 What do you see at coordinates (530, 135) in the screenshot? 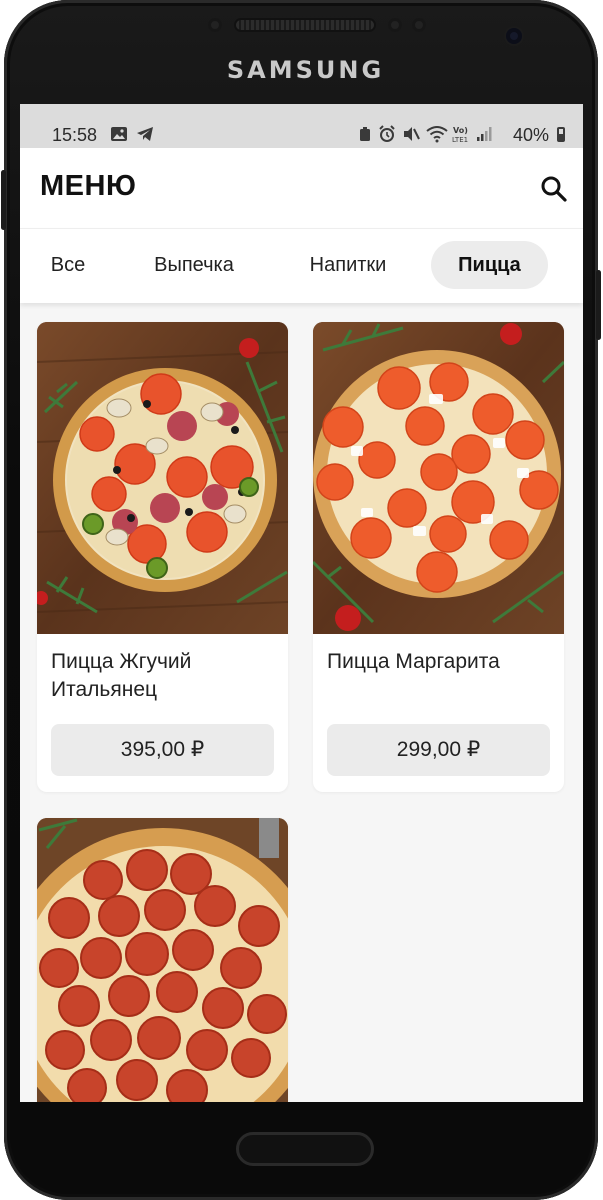
I see `battery-percent: 40%` at bounding box center [530, 135].